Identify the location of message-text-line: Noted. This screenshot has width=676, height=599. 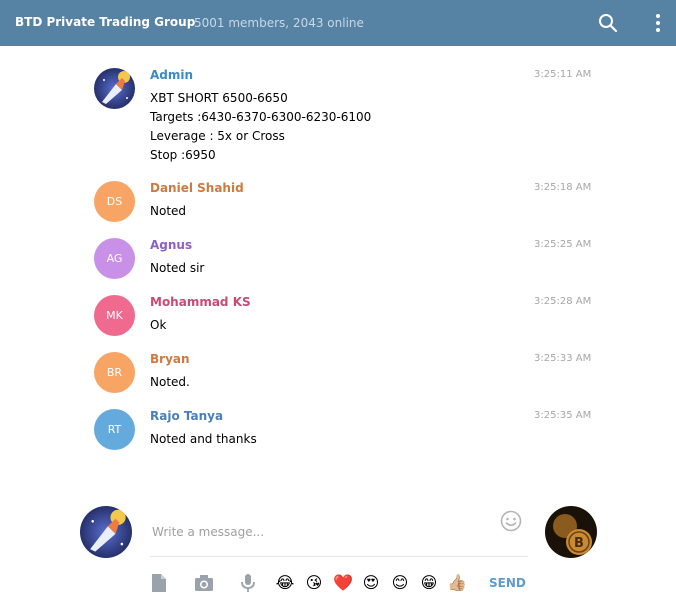
(168, 211).